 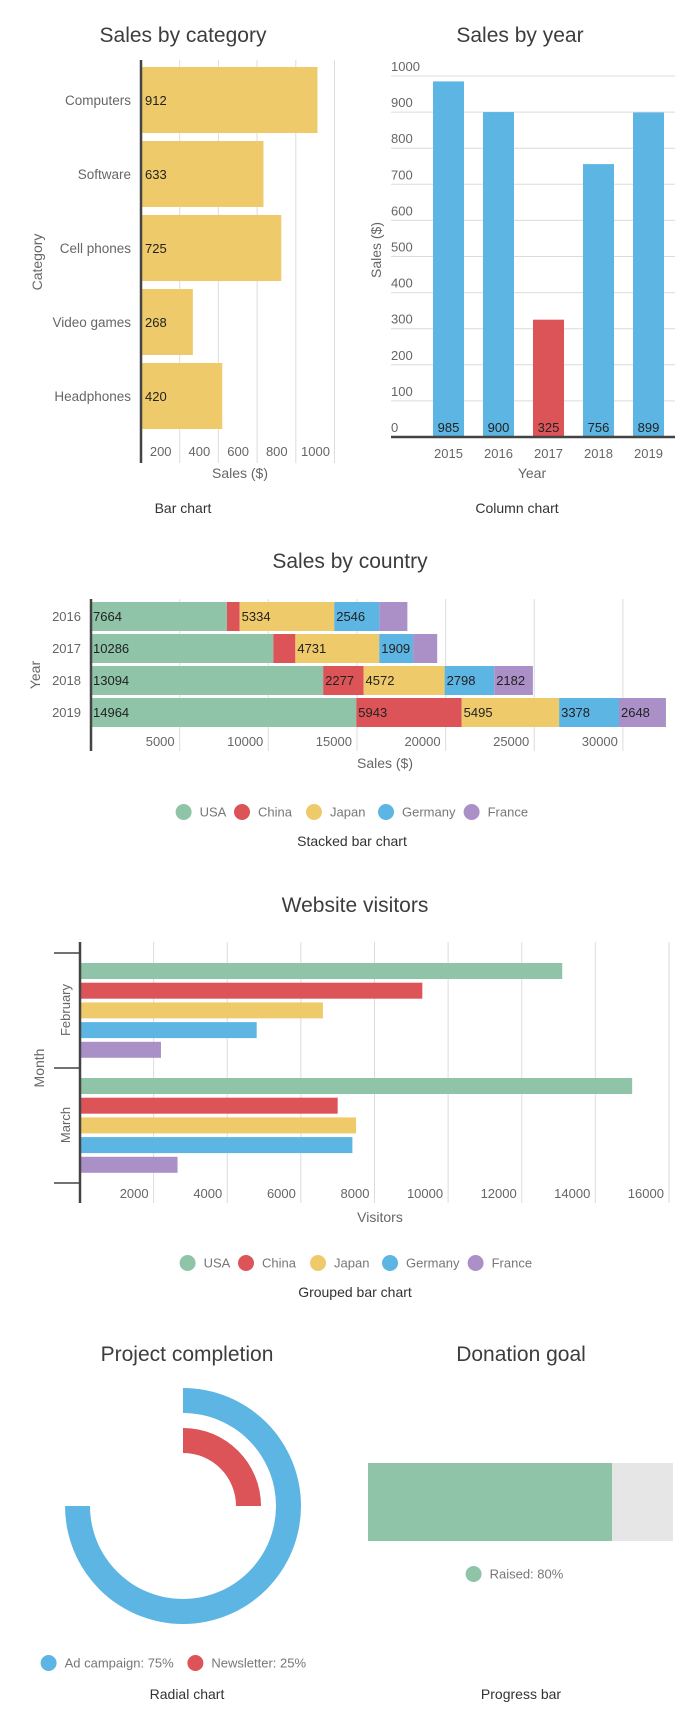 I want to click on stacked-chart-legend-swatch-usa, so click(x=183, y=812).